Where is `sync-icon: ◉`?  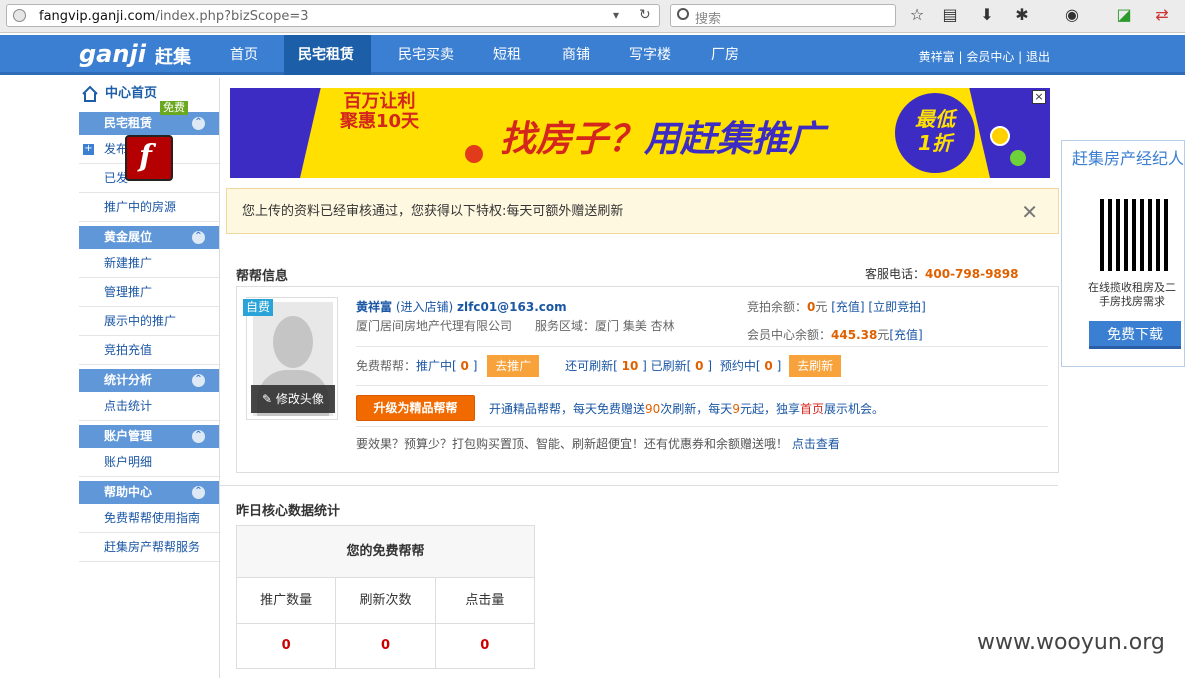 sync-icon: ◉ is located at coordinates (1072, 15).